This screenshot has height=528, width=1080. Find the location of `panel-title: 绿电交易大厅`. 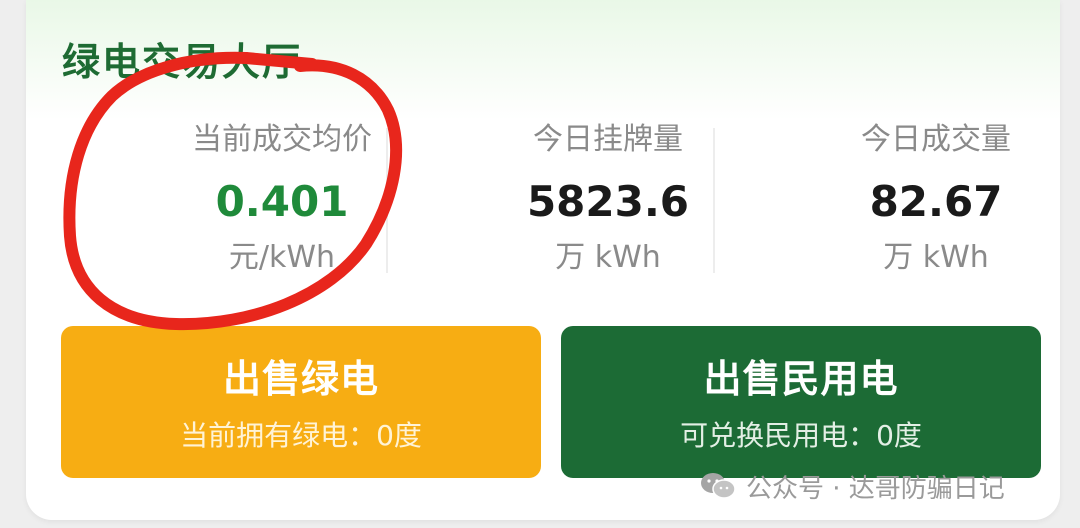

panel-title: 绿电交易大厅 is located at coordinates (182, 62).